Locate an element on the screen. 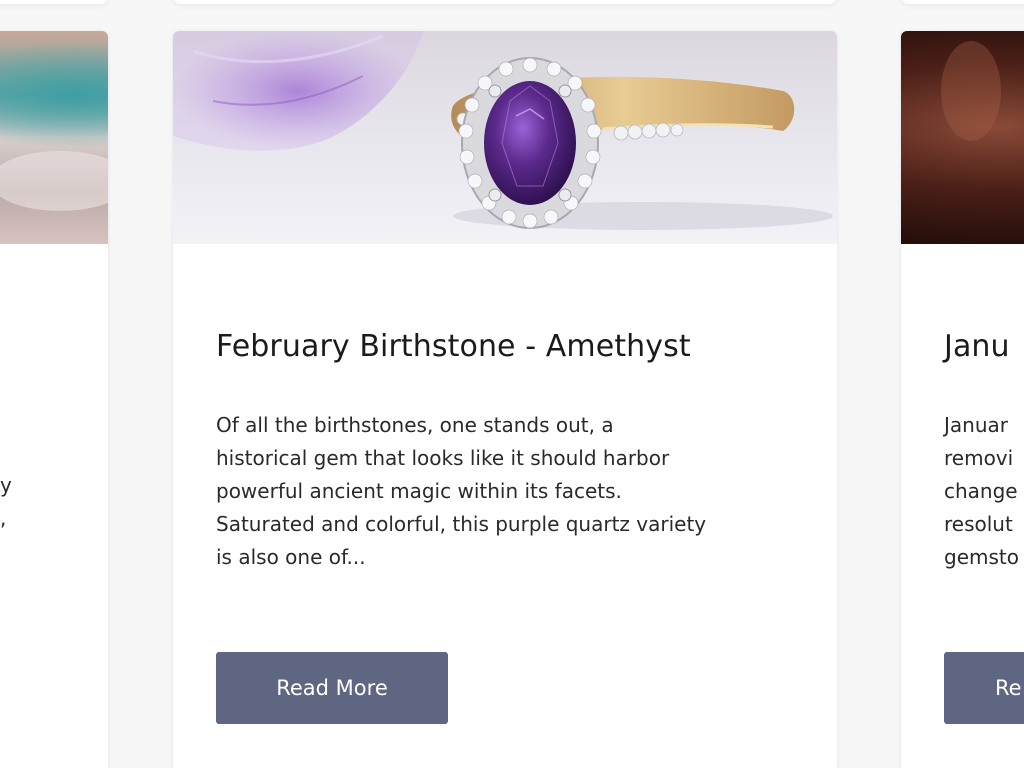  card-above-center-edge is located at coordinates (505, 2).